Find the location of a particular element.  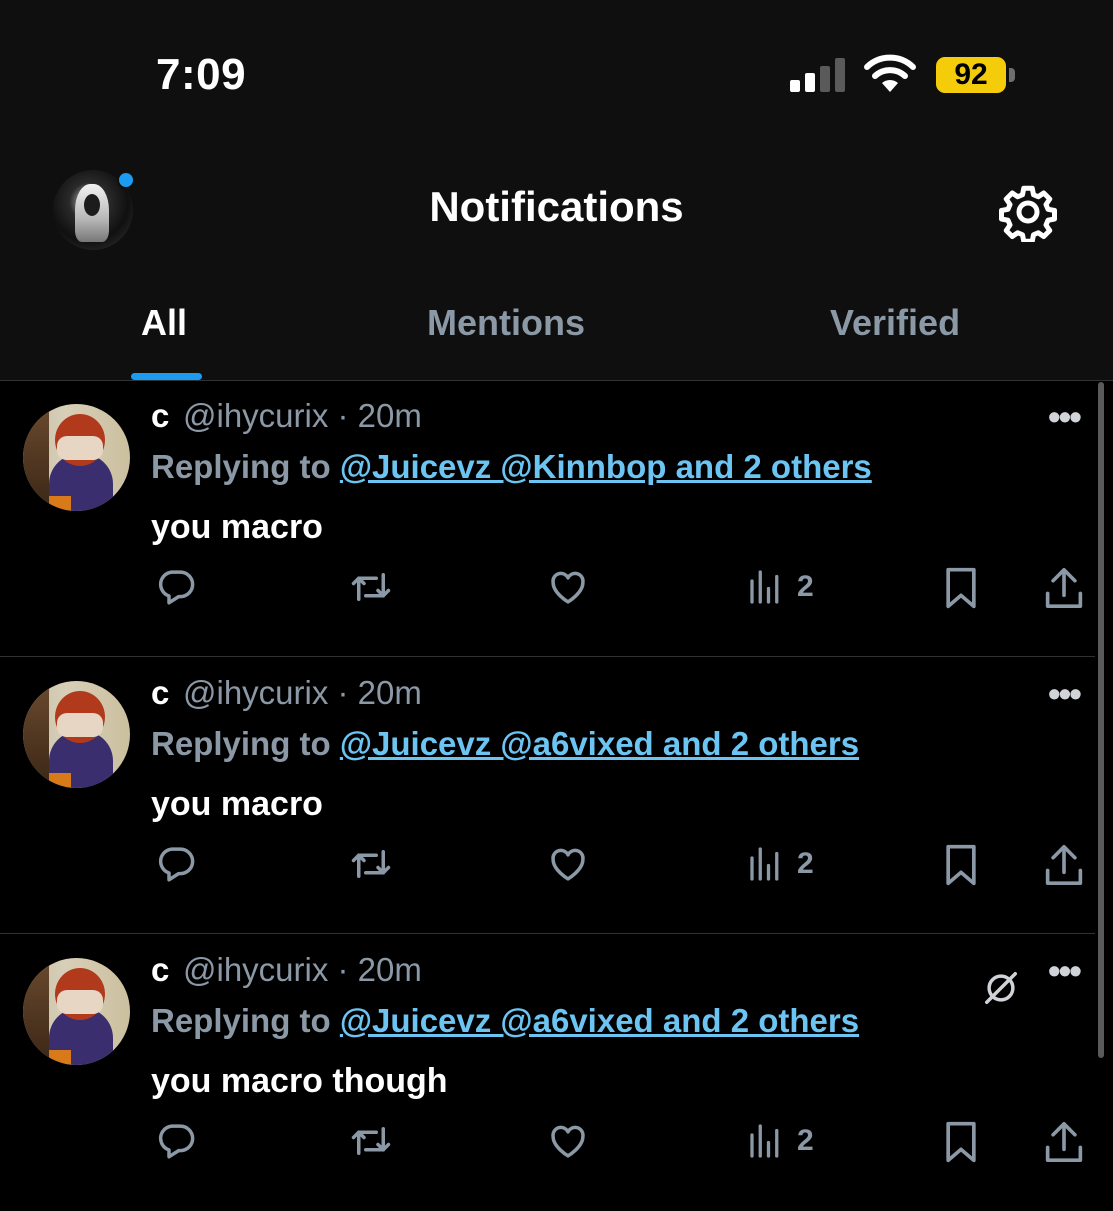

tweet-text: you macro though is located at coordinates (299, 1081).